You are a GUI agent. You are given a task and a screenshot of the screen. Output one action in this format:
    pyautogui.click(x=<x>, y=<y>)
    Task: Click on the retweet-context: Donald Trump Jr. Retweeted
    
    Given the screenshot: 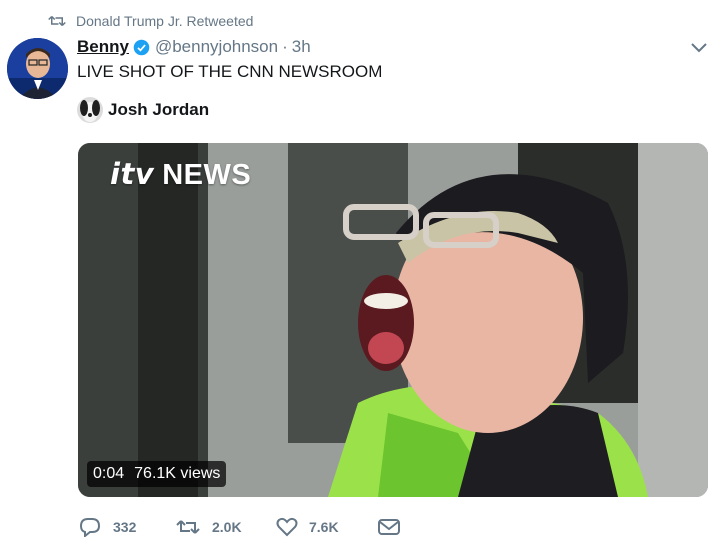 What is the action you would take?
    pyautogui.click(x=150, y=21)
    